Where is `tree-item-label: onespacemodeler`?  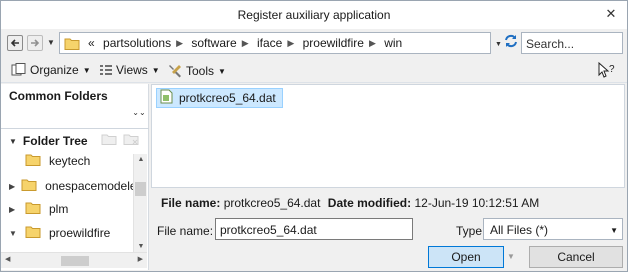 tree-item-label: onespacemodeler is located at coordinates (89, 186).